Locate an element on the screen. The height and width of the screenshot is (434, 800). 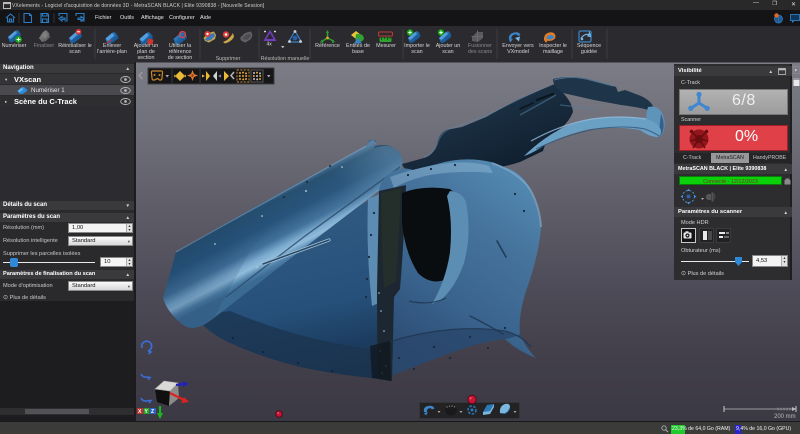
svg-text: 4x is located at coordinates (270, 45).